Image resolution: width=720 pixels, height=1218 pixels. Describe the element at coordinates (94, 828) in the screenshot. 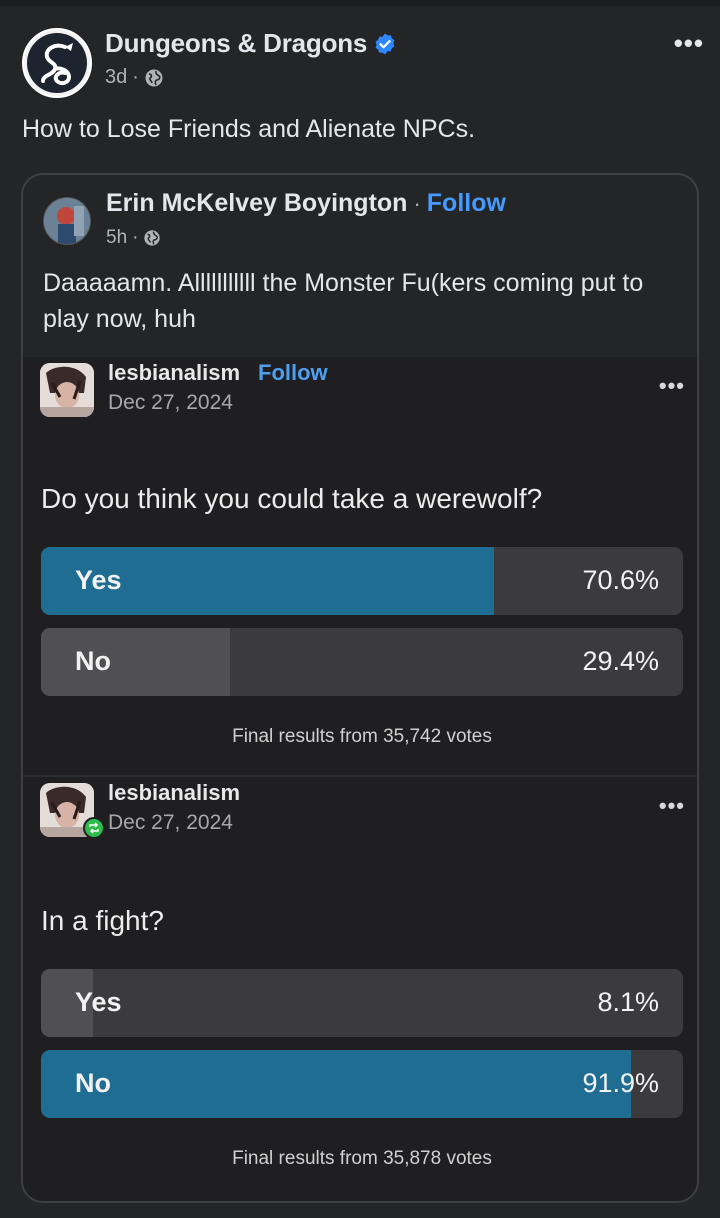

I see `reblog-icon` at that location.